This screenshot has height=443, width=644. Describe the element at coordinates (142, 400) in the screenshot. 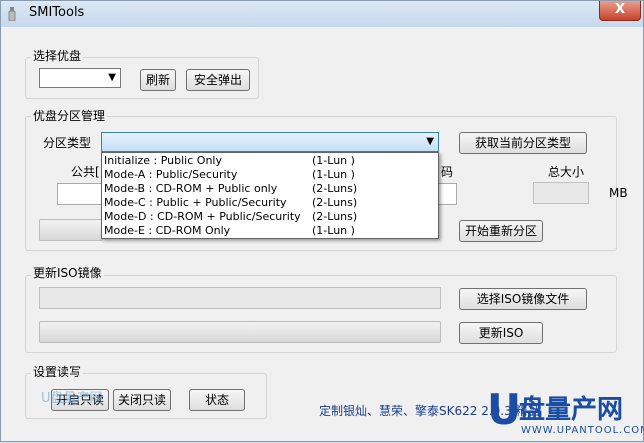

I see `disable-readonly-button: 关闭只读` at that location.